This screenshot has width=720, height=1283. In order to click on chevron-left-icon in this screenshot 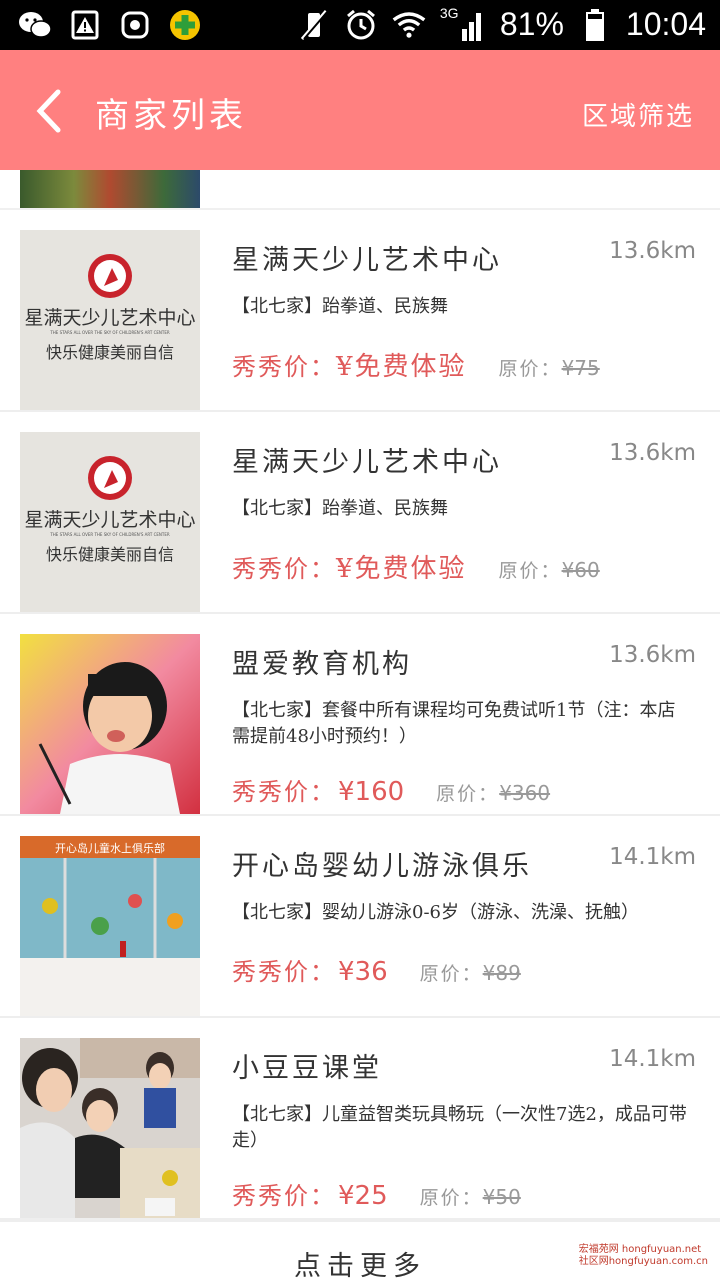, I will do `click(48, 111)`.